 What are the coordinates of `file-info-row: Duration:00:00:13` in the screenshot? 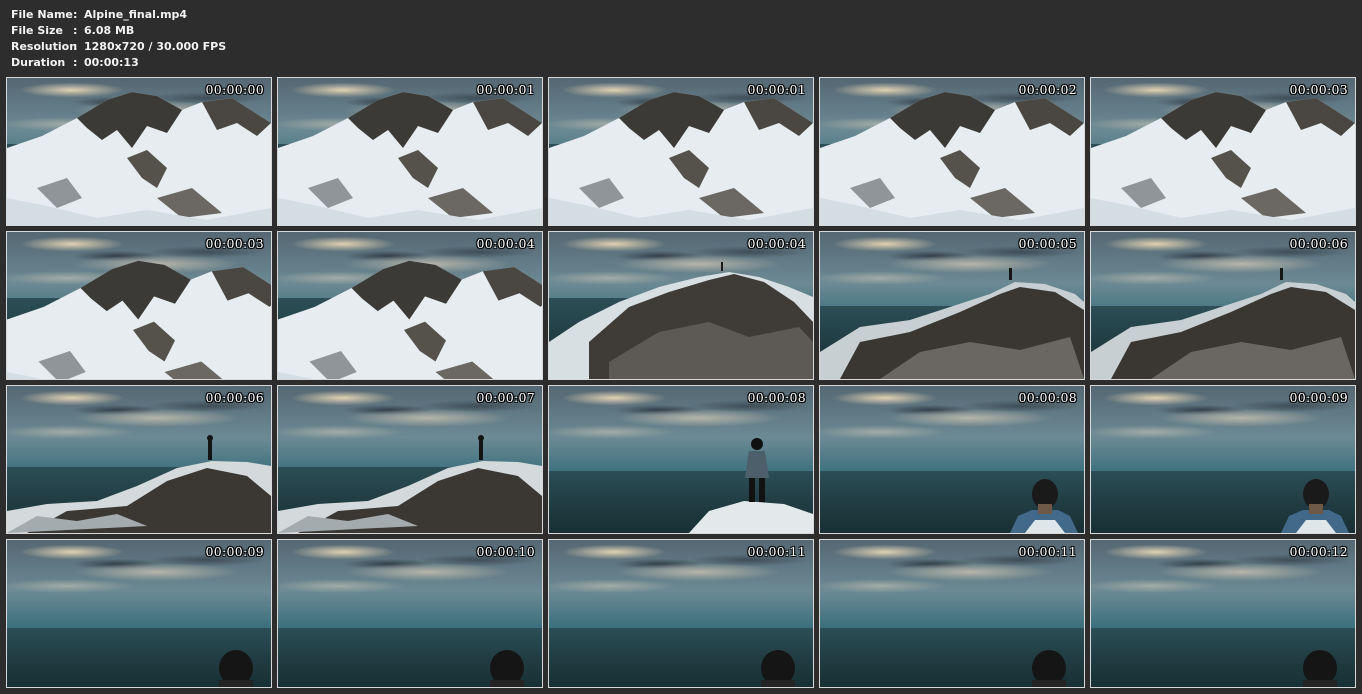 It's located at (118, 63).